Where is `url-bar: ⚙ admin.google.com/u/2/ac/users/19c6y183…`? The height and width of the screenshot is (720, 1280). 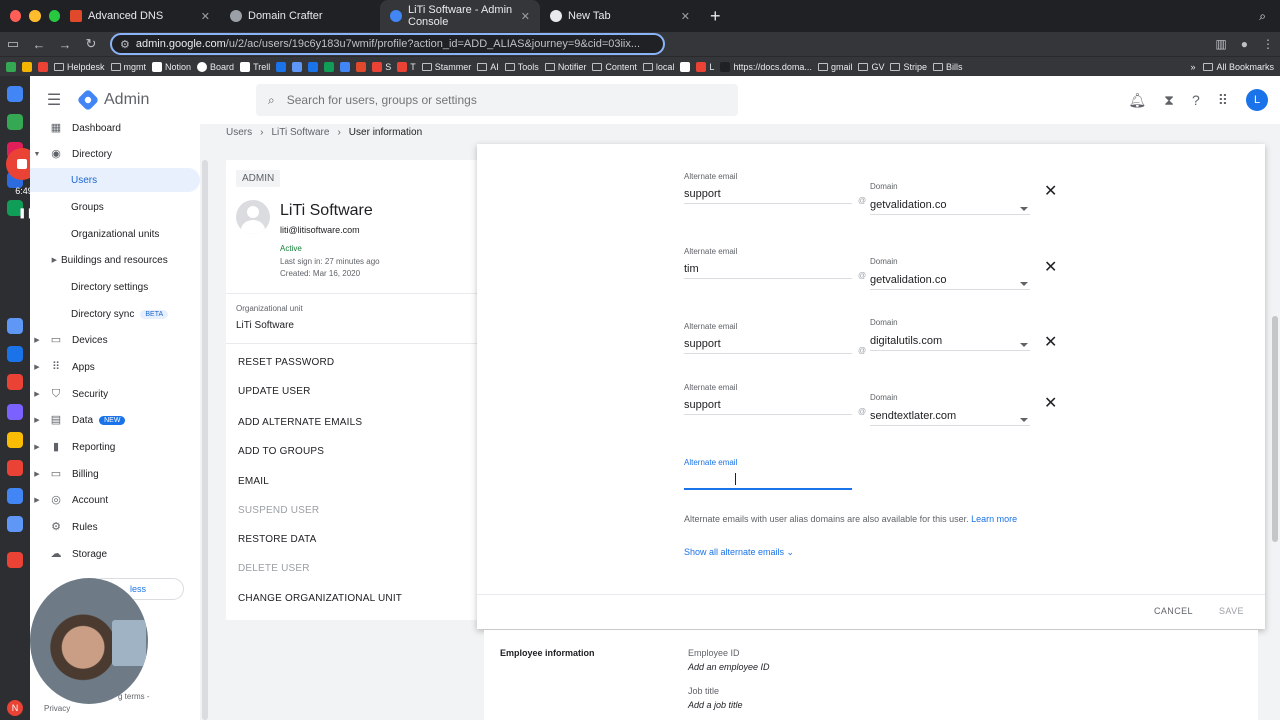 url-bar: ⚙ admin.google.com/u/2/ac/users/19c6y183… is located at coordinates (387, 44).